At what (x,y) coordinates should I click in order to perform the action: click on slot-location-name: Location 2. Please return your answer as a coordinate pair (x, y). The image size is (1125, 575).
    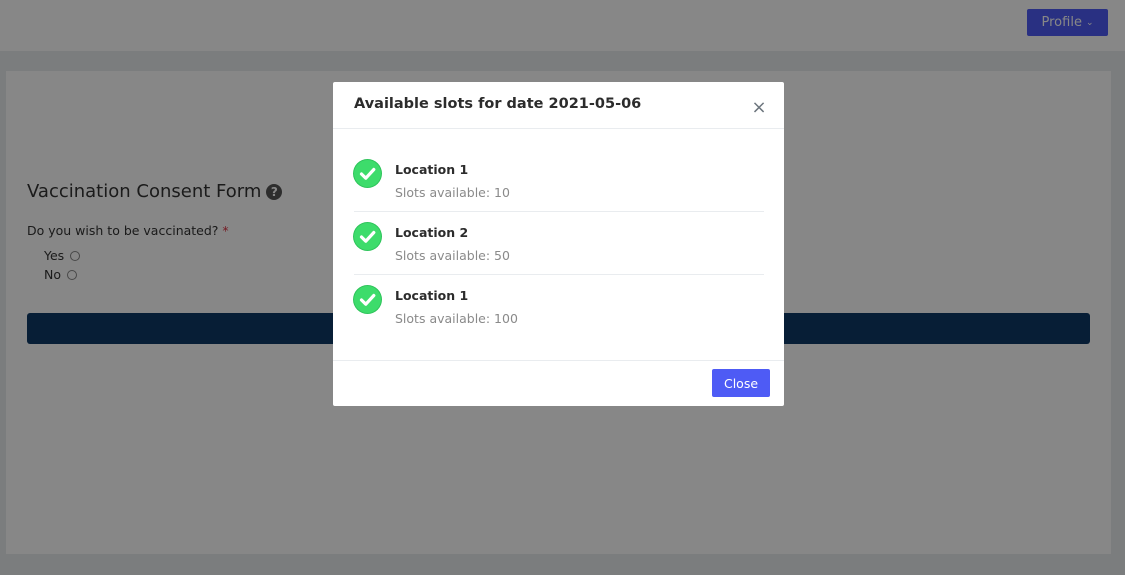
    Looking at the image, I should click on (432, 232).